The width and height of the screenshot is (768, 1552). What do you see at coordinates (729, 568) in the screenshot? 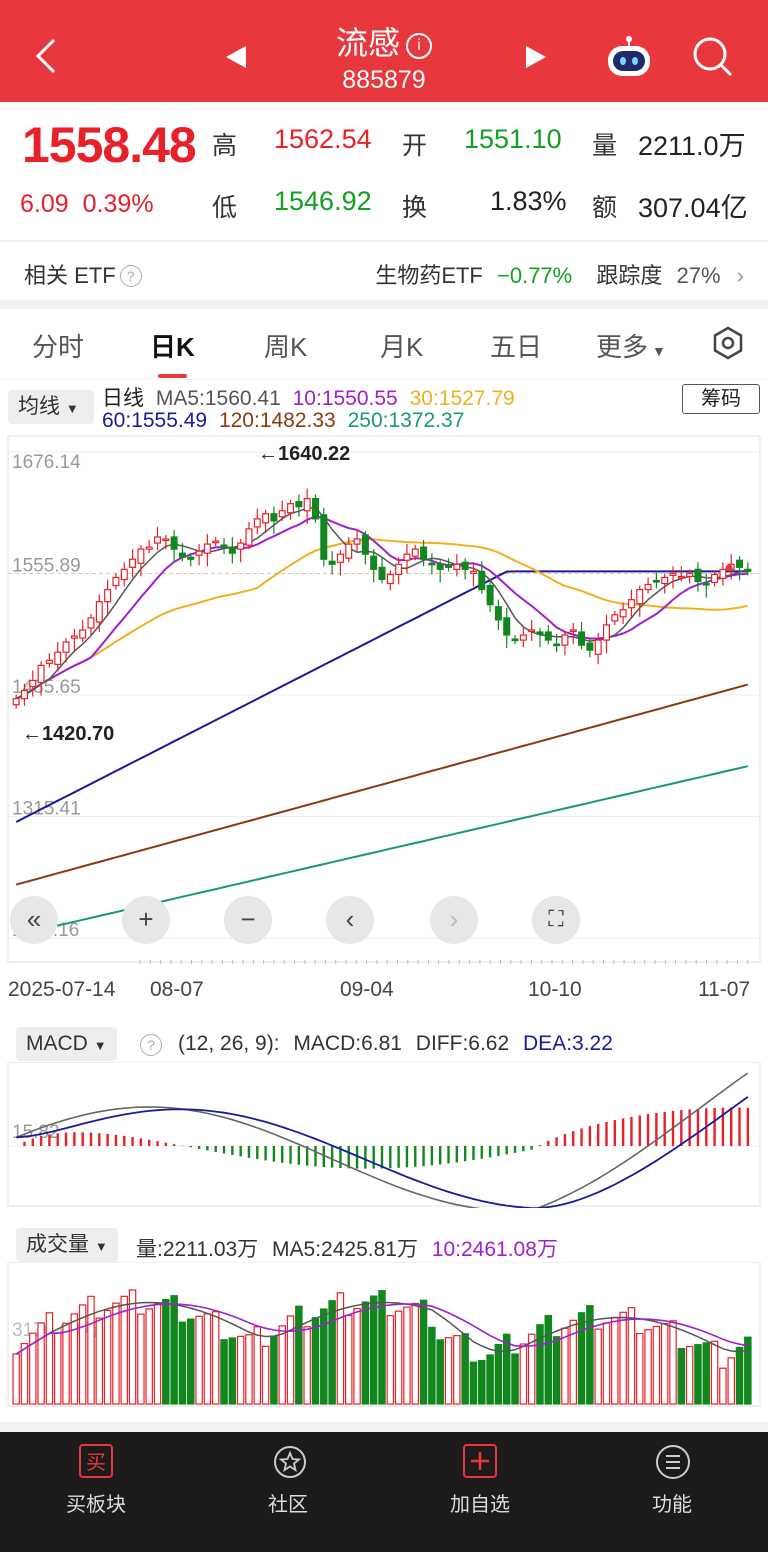
I see `today-dot` at bounding box center [729, 568].